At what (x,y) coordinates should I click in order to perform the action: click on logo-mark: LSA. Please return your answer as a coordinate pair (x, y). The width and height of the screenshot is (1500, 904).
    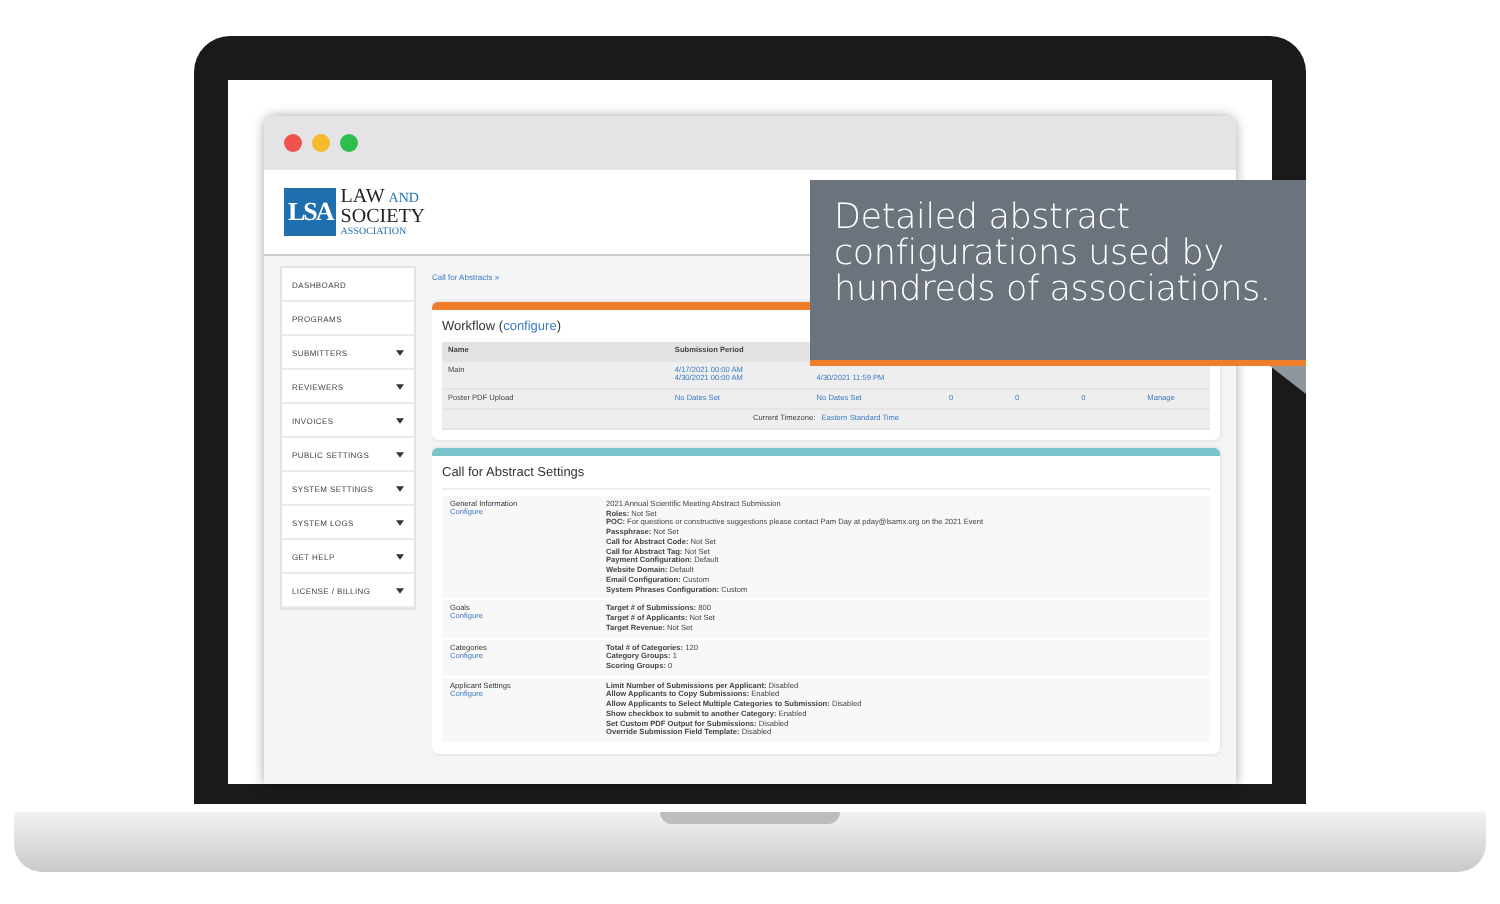
    Looking at the image, I should click on (310, 212).